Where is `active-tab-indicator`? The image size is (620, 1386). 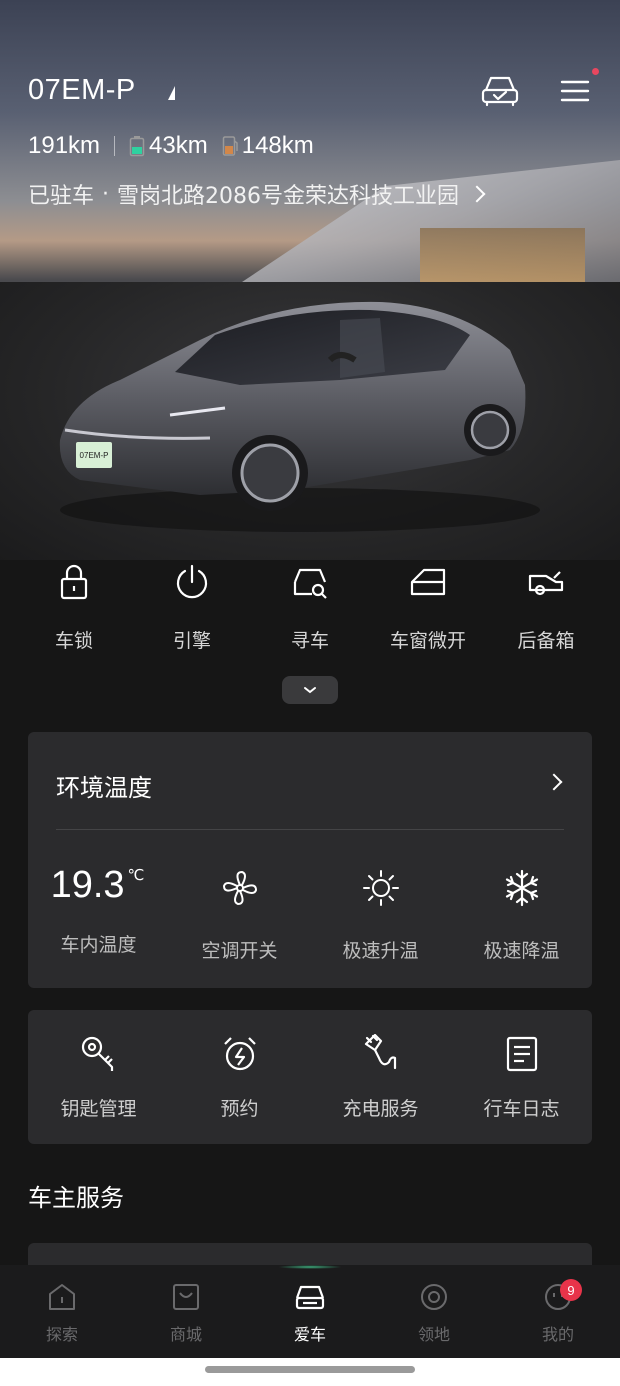 active-tab-indicator is located at coordinates (310, 1267).